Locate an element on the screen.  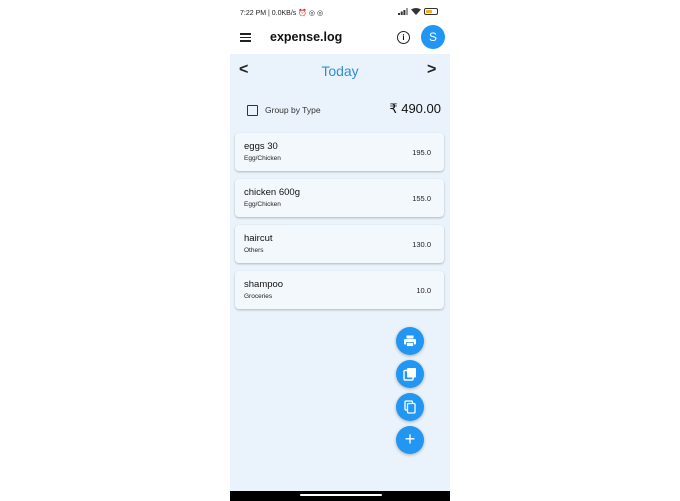
day-title: Today is located at coordinates (340, 71).